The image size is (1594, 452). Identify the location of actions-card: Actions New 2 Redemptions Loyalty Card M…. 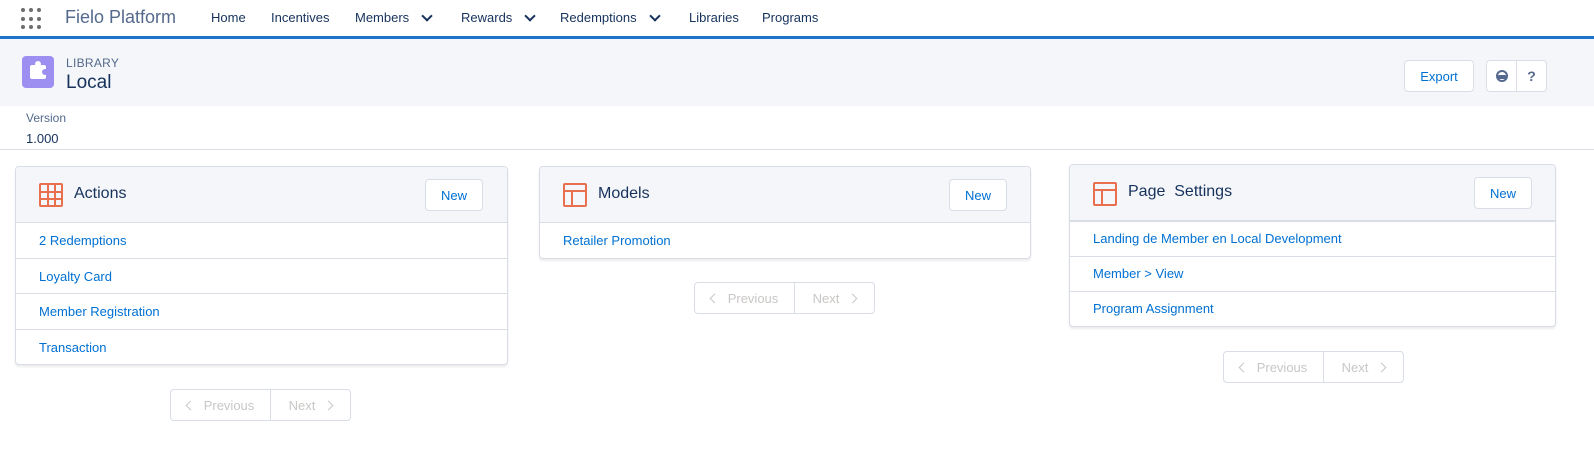
(261, 265).